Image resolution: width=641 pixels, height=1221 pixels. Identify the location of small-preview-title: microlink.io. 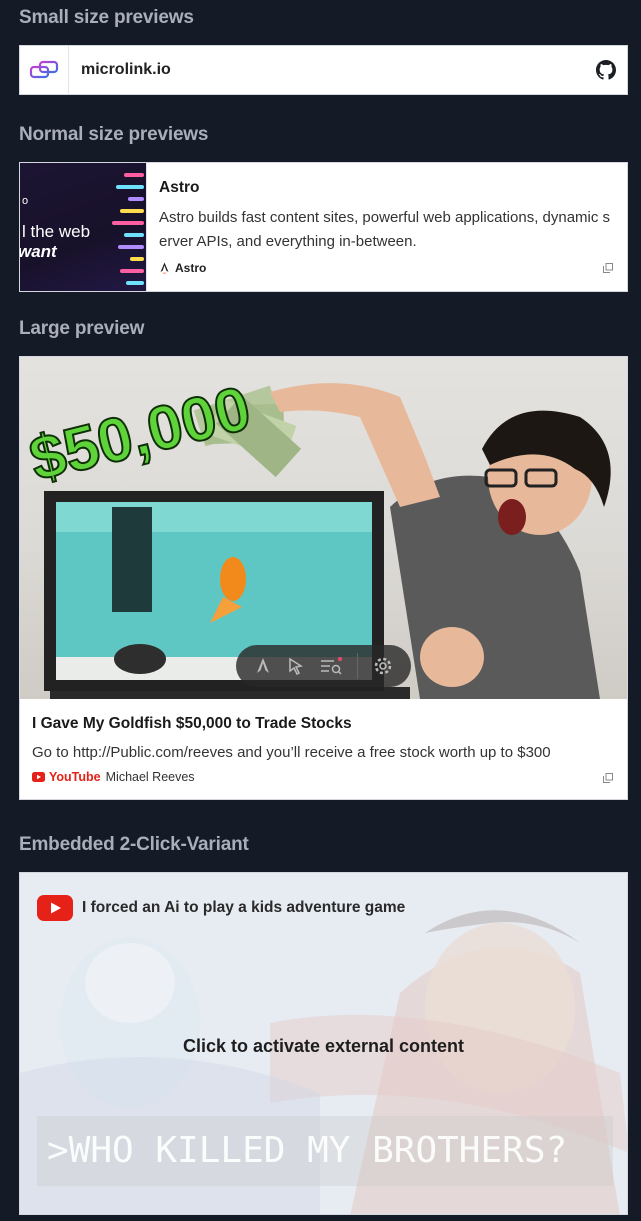
(126, 69).